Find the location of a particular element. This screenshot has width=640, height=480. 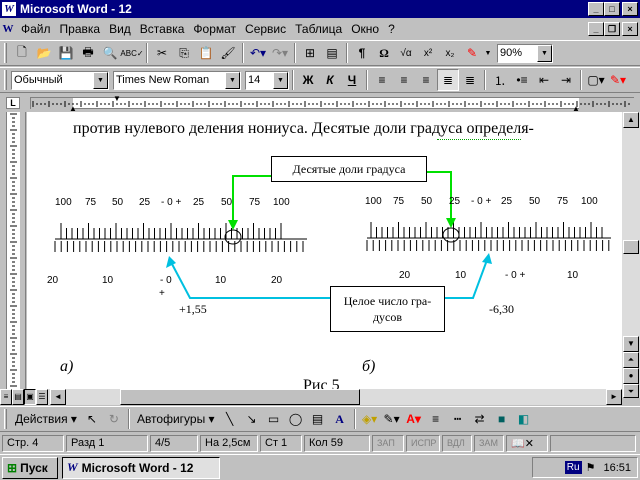

doc-close-button: × is located at coordinates (630, 29).